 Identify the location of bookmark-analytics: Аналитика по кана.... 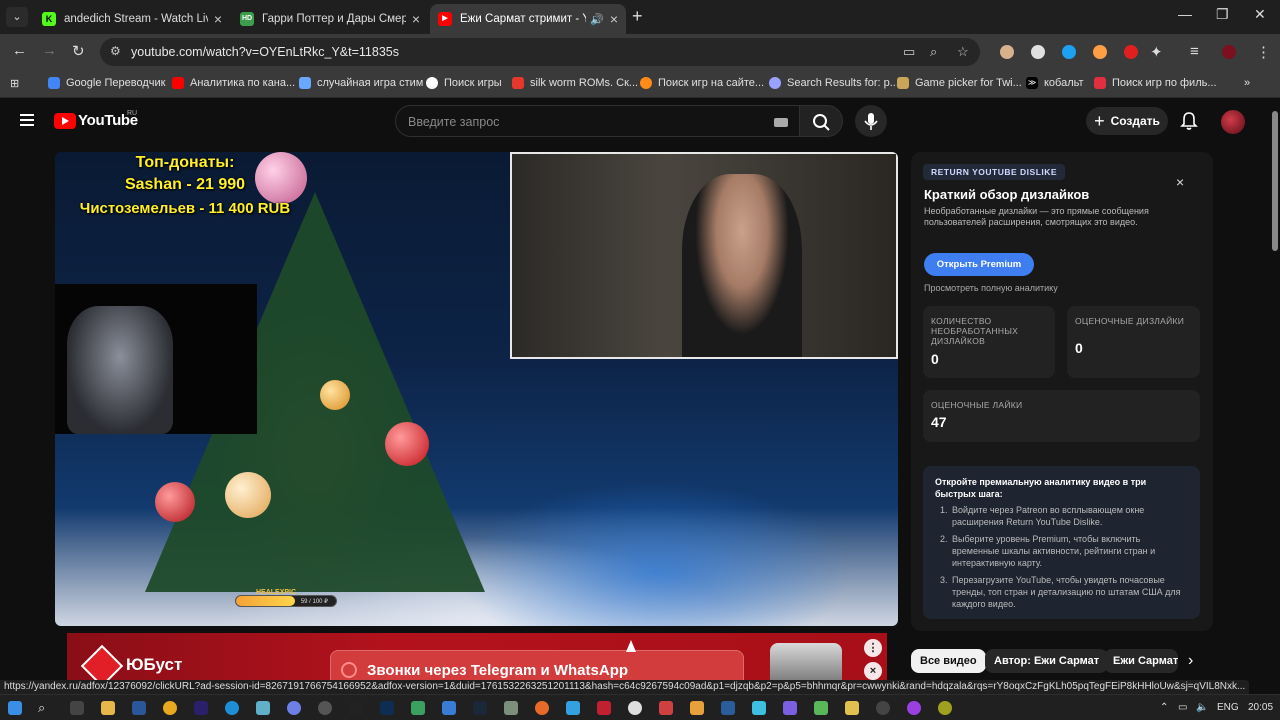
(233, 83).